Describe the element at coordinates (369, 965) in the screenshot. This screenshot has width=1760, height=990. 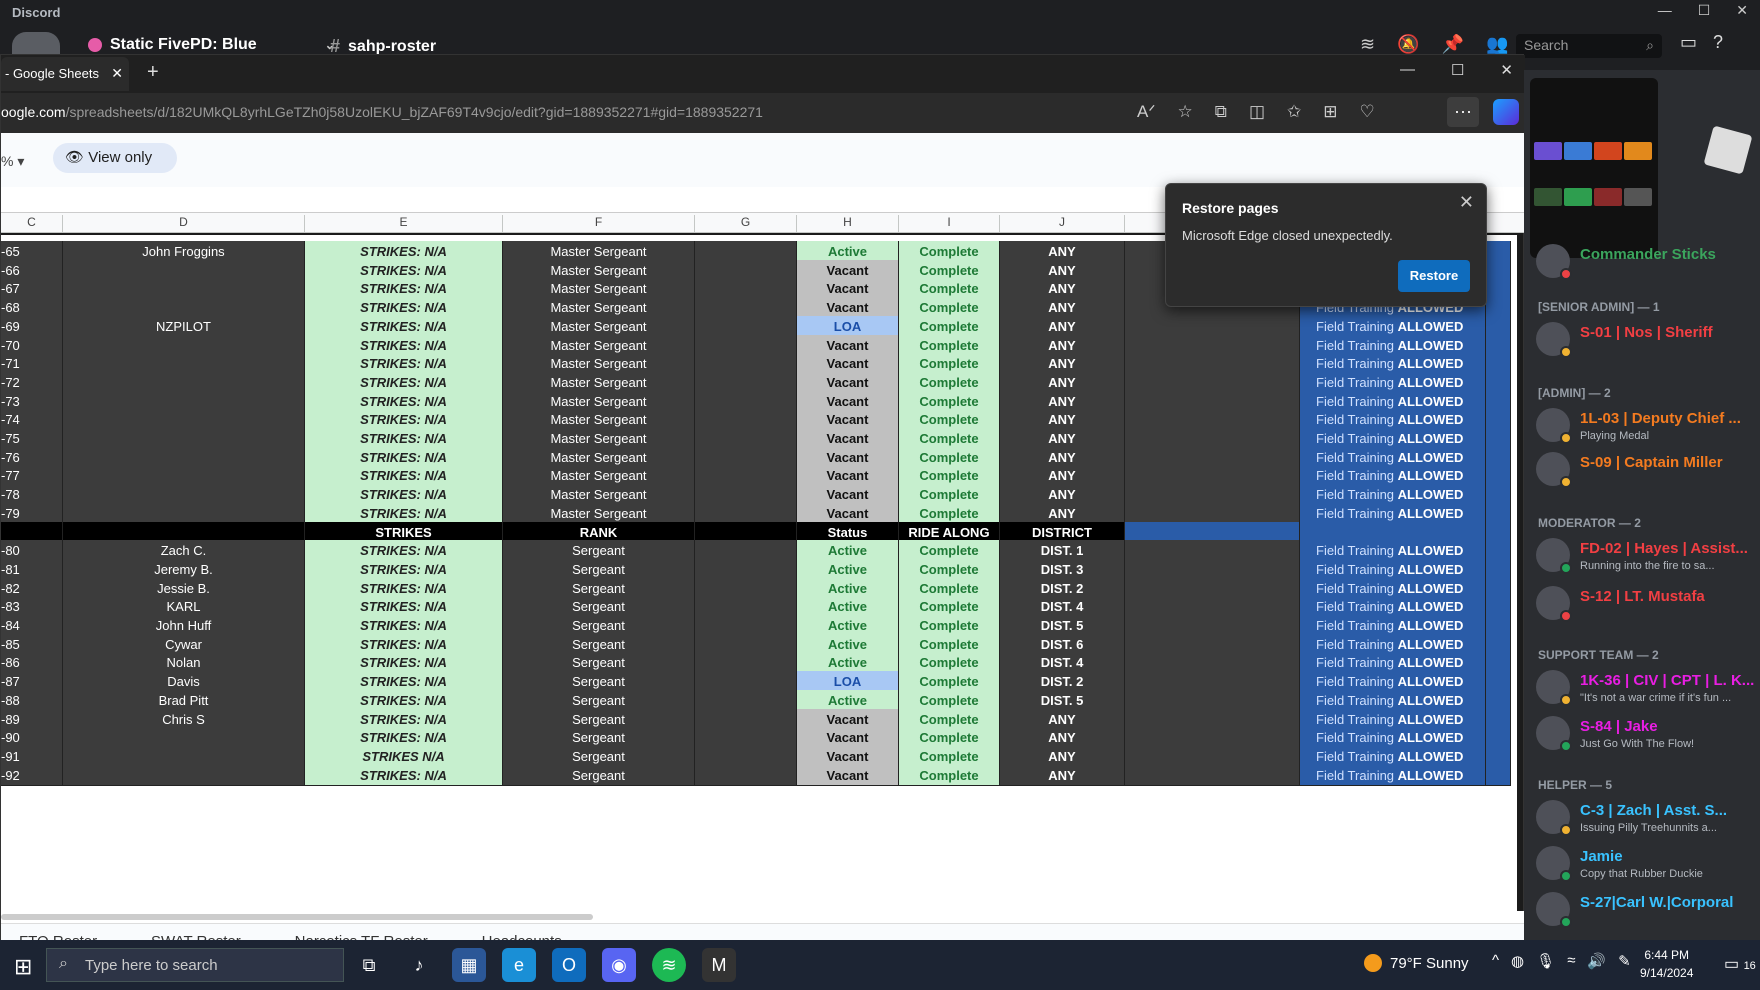
I see `task-view-icon: ⧉` at that location.